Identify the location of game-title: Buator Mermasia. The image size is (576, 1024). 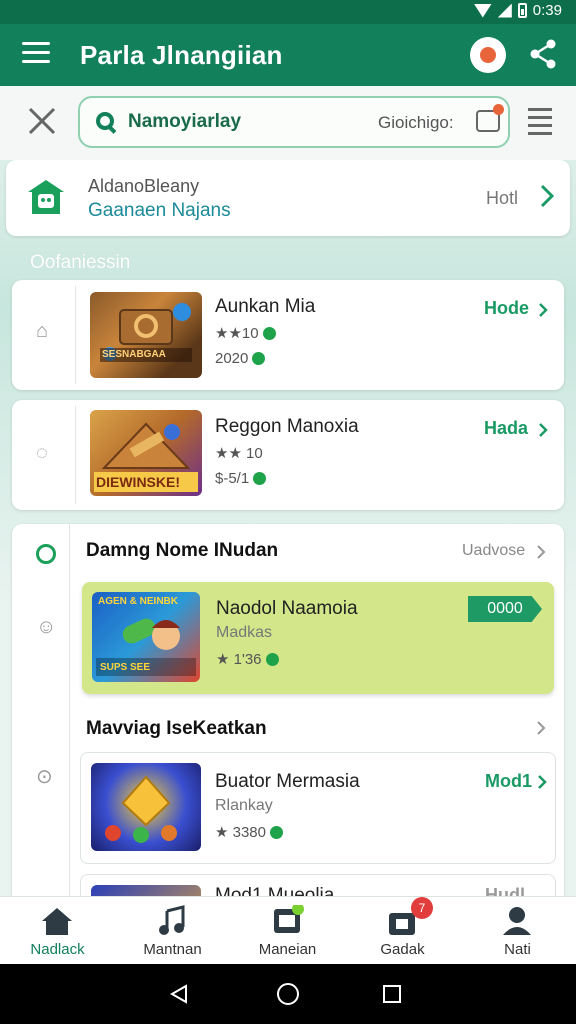
(287, 781).